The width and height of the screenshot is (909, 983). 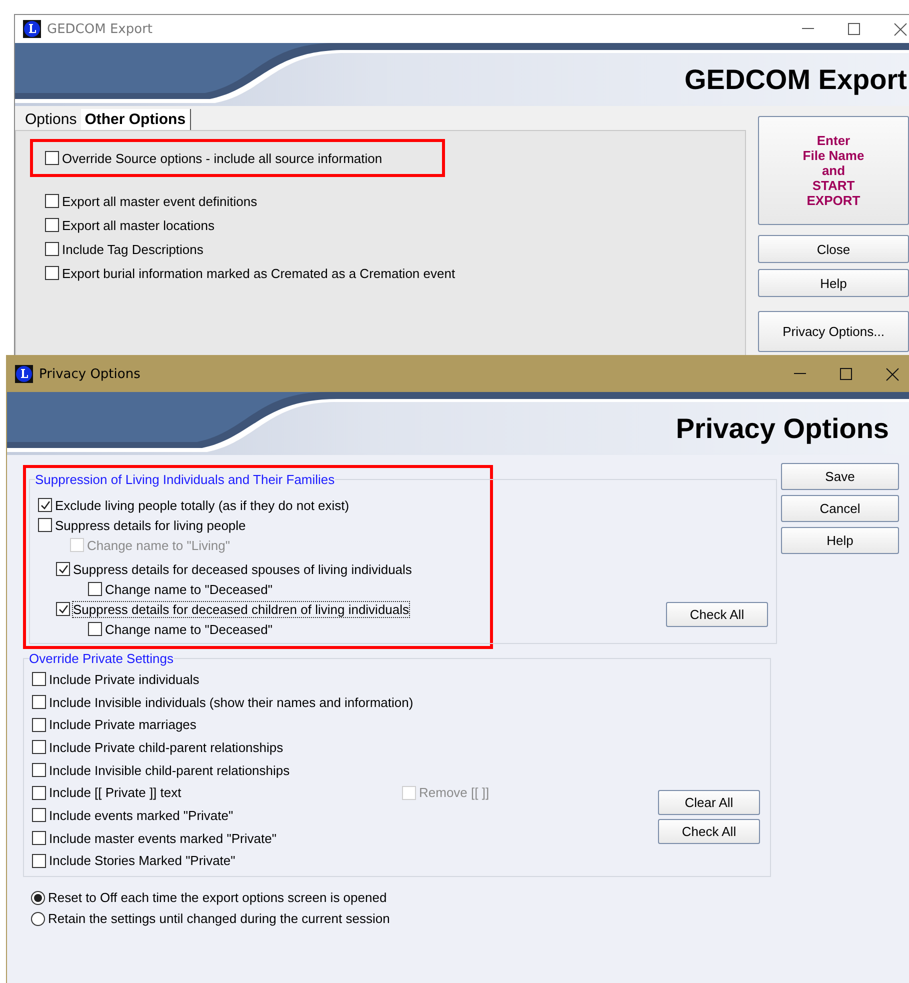 What do you see at coordinates (219, 918) in the screenshot?
I see `radio-label: Retain the settings until changed during the current session` at bounding box center [219, 918].